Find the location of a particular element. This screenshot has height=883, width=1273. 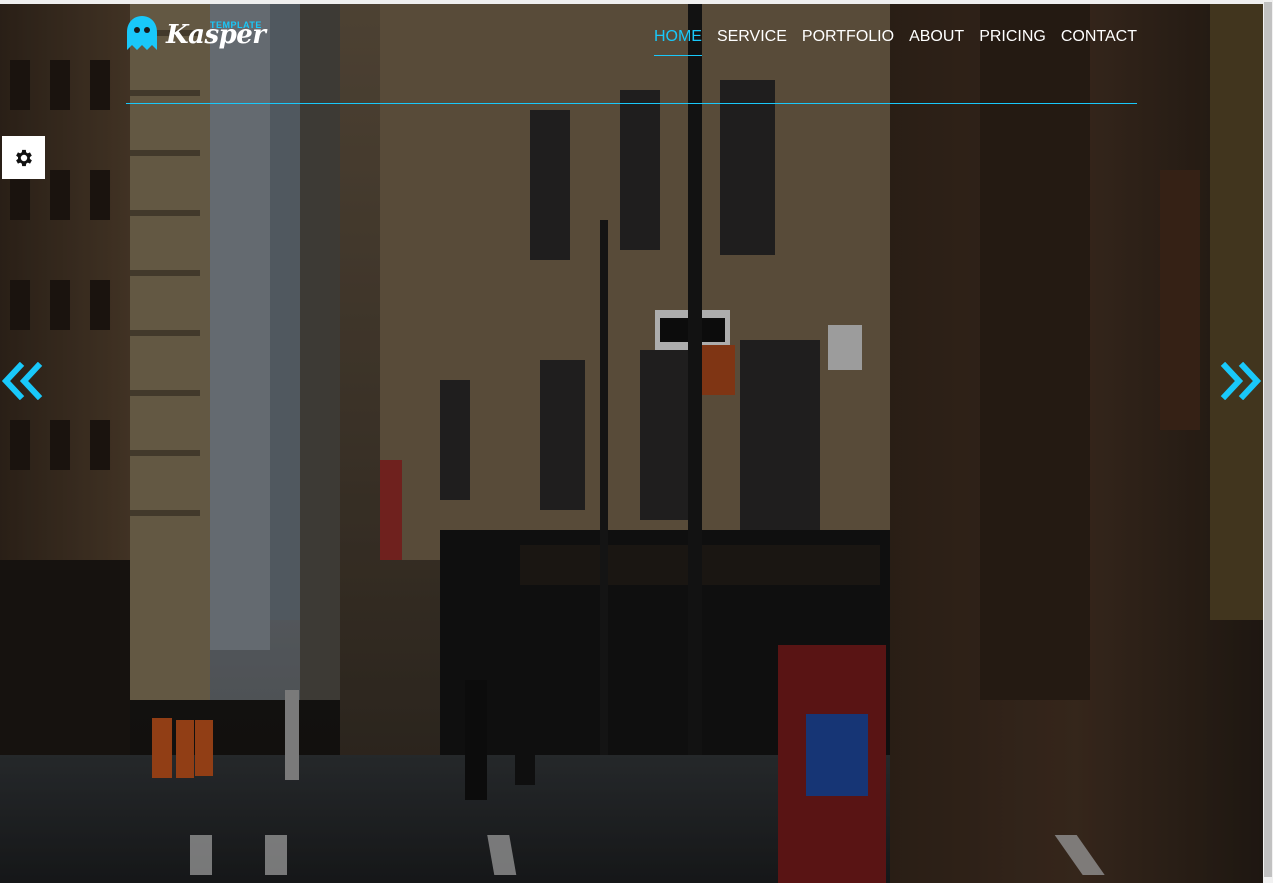

slider-next-button is located at coordinates (1241, 381).